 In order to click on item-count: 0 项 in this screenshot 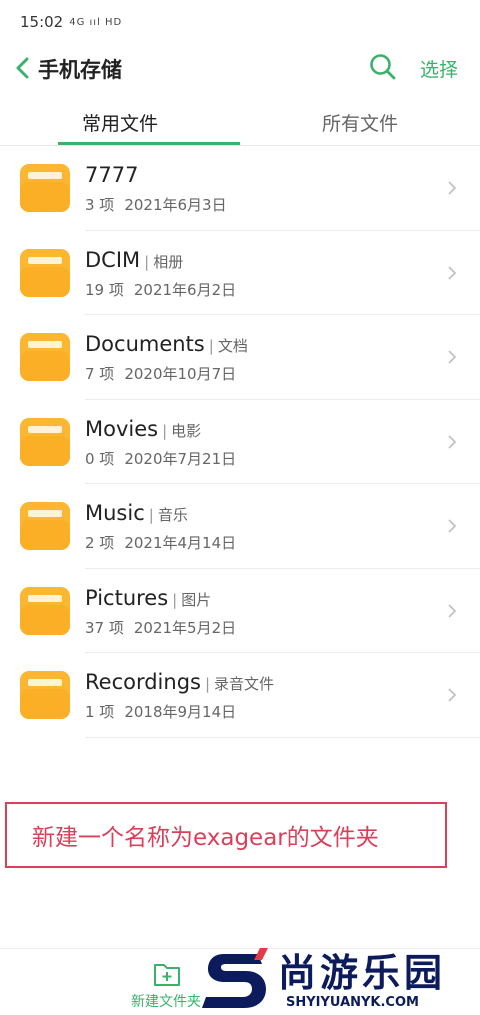, I will do `click(100, 458)`.